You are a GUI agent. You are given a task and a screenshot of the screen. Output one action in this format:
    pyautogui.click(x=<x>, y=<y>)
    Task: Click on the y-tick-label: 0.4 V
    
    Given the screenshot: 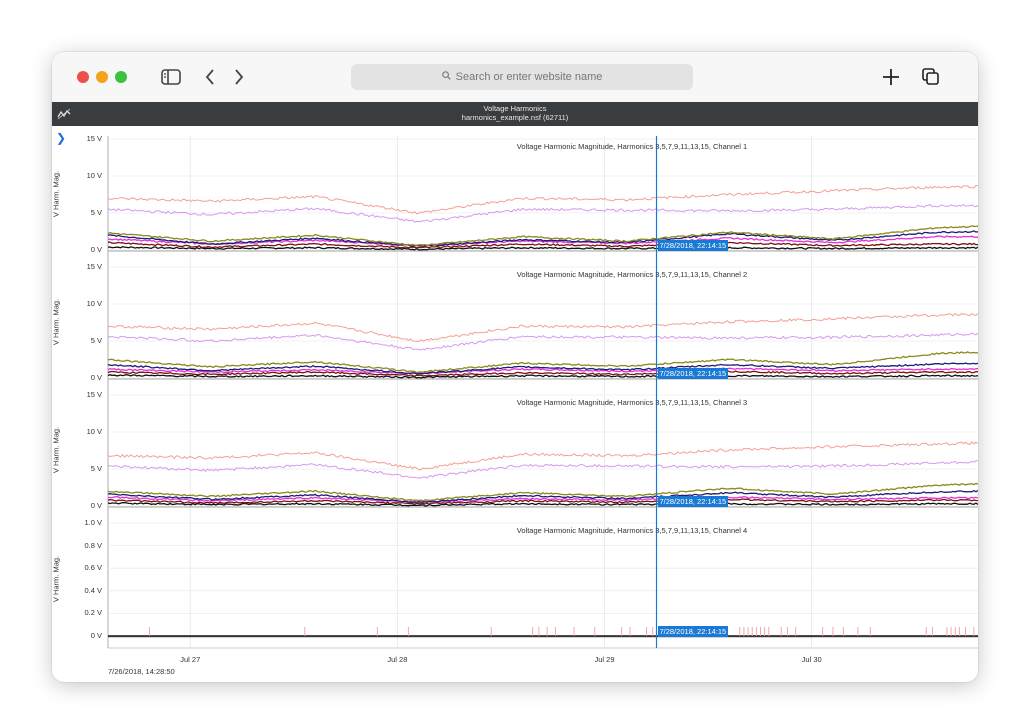 What is the action you would take?
    pyautogui.click(x=93, y=590)
    